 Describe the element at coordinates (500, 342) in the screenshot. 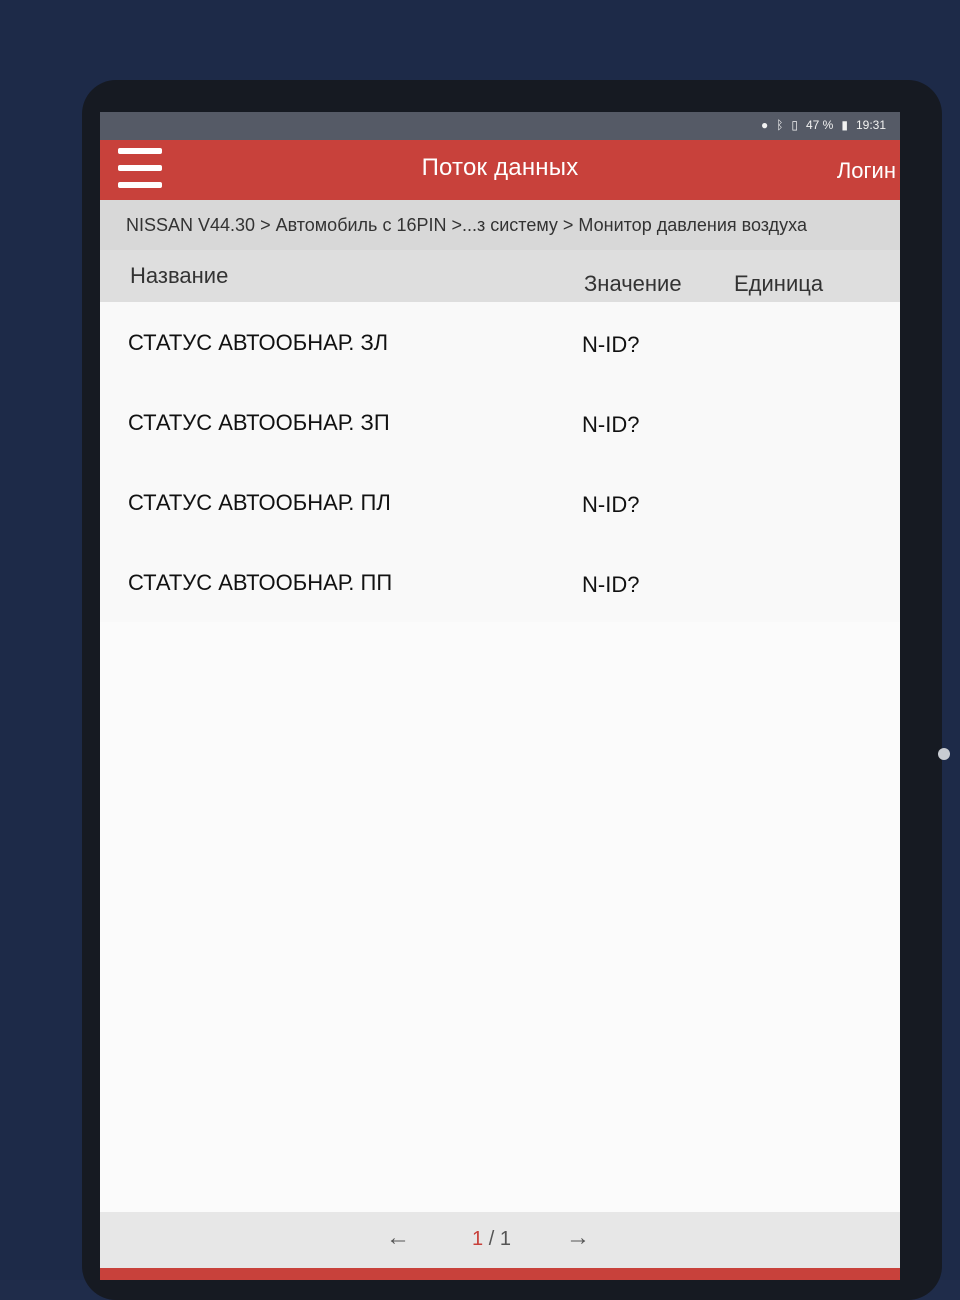

I see `table-row: СТАТУС АВТООБНАР. ЗЛ N-ID?` at that location.